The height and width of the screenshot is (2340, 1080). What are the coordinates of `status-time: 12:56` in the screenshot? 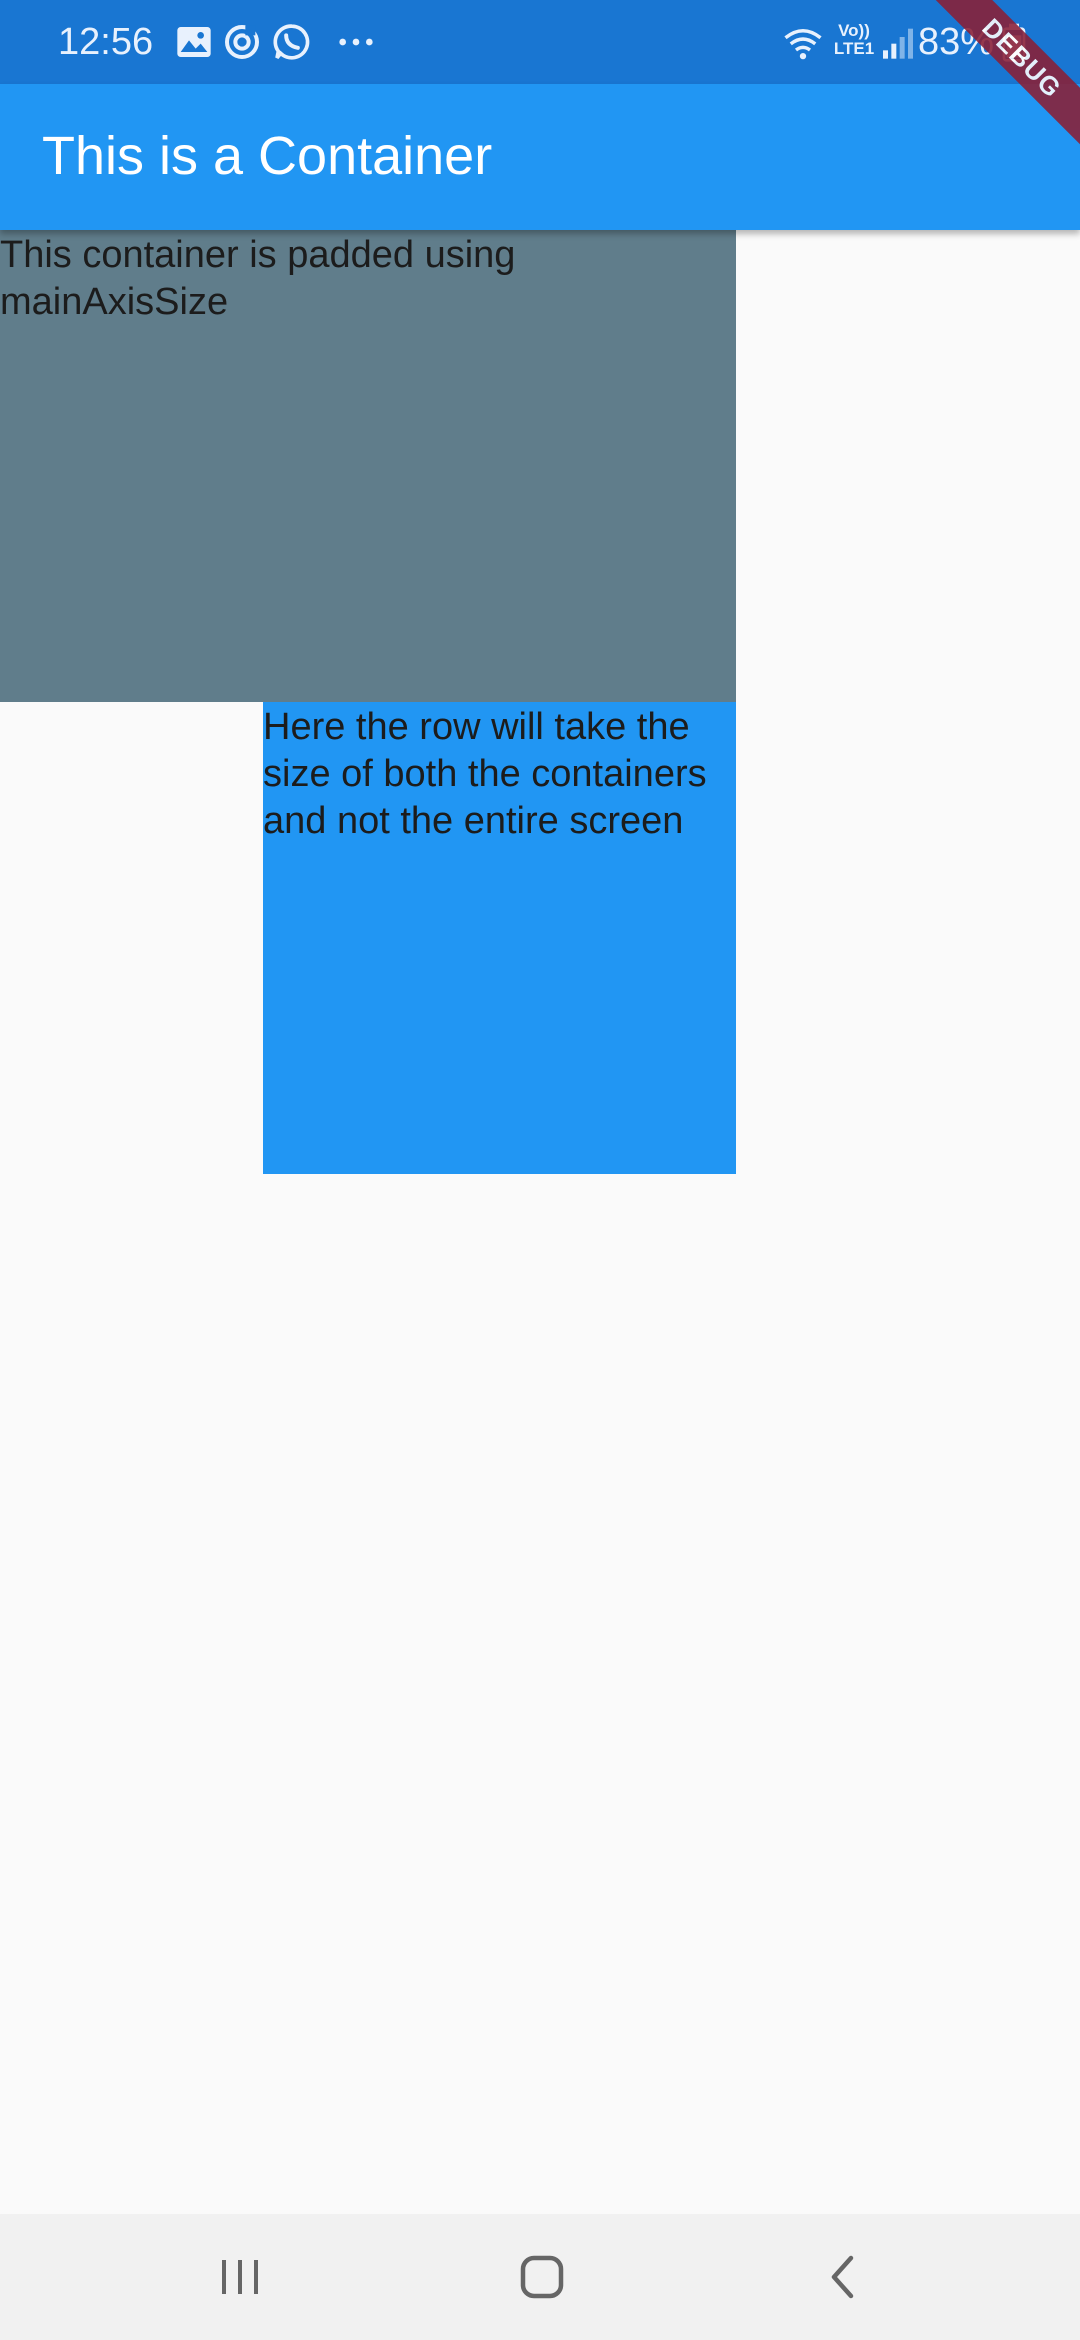 It's located at (106, 42).